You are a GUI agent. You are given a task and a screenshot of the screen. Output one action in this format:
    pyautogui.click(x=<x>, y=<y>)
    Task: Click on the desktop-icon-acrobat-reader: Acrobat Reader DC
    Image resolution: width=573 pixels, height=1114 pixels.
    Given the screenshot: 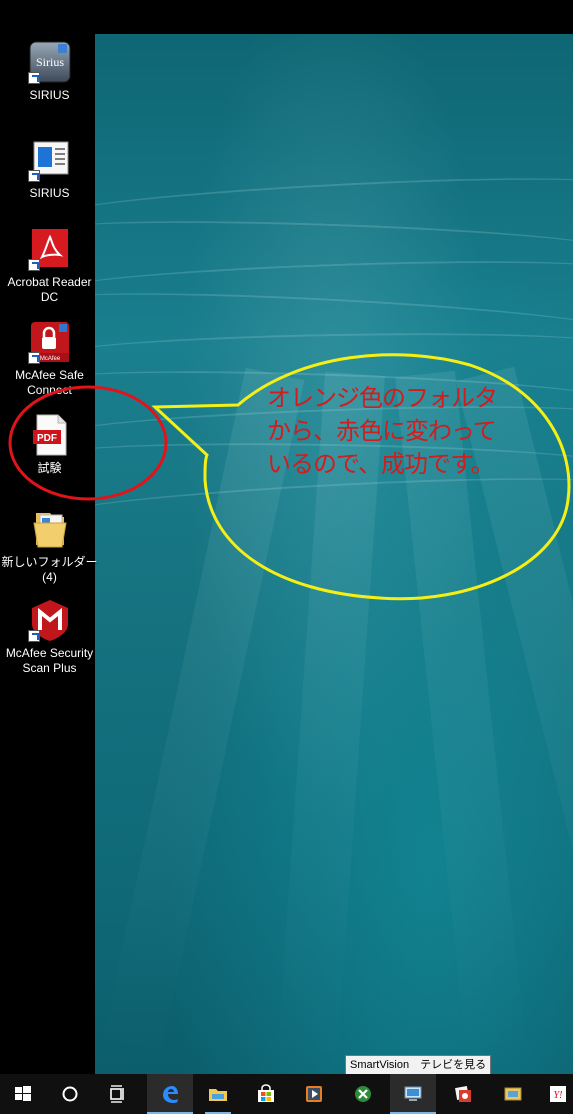 What is the action you would take?
    pyautogui.click(x=49, y=266)
    